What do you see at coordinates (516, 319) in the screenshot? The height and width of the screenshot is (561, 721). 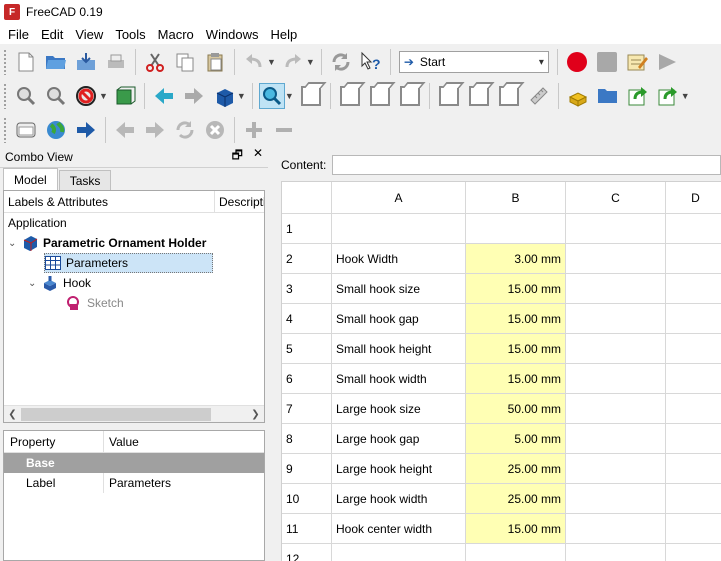 I see `cell-b4: 15.00 mm` at bounding box center [516, 319].